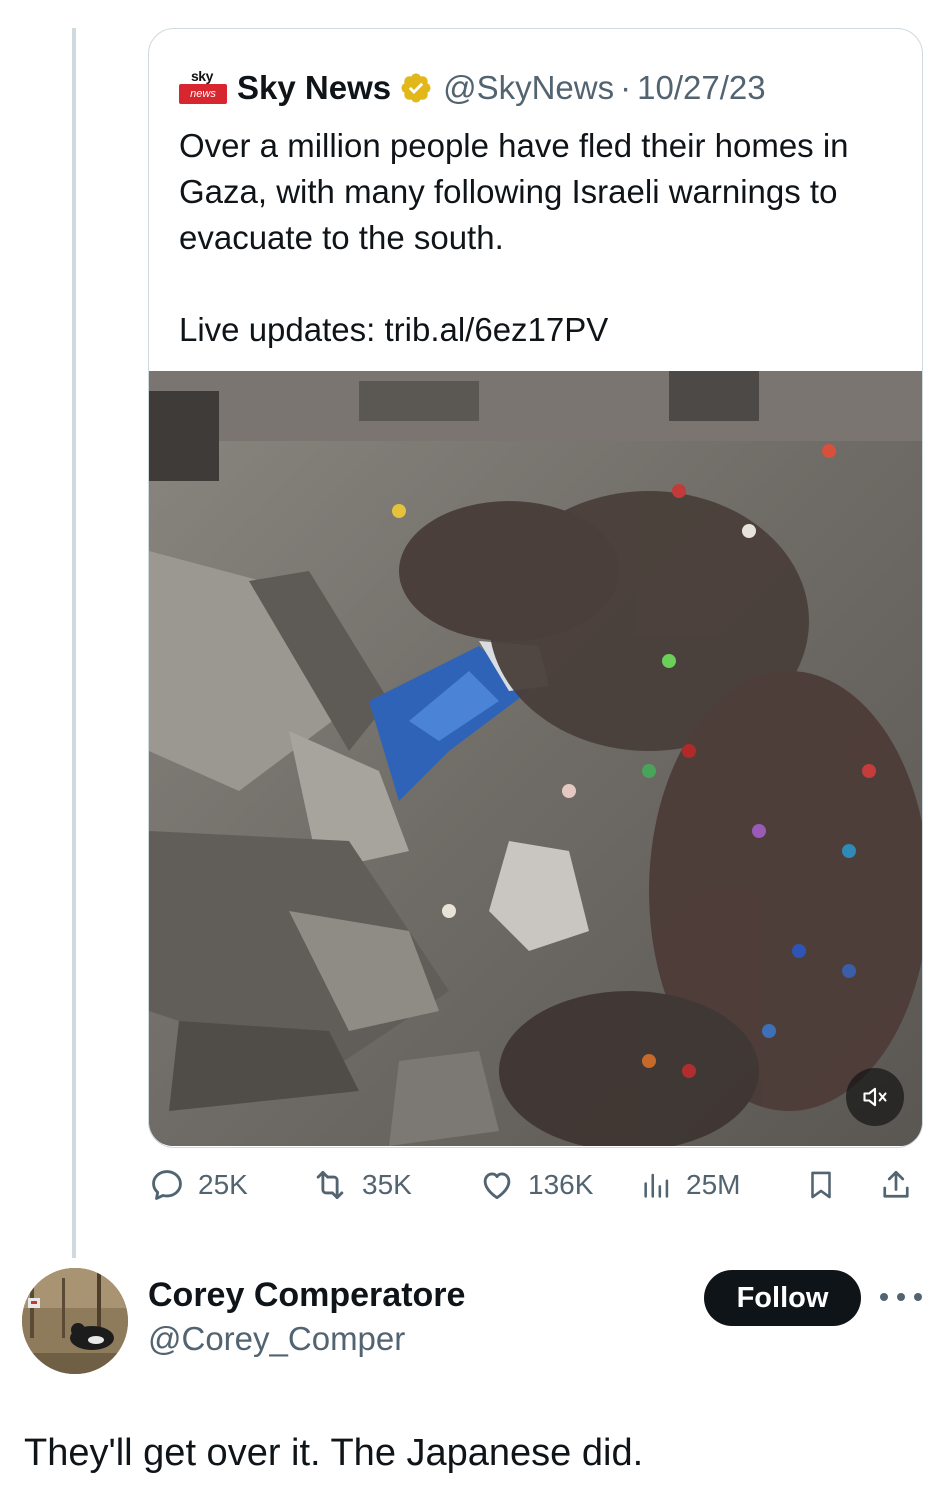 This screenshot has width=945, height=1505. I want to click on reply-author-avatar, so click(75, 1321).